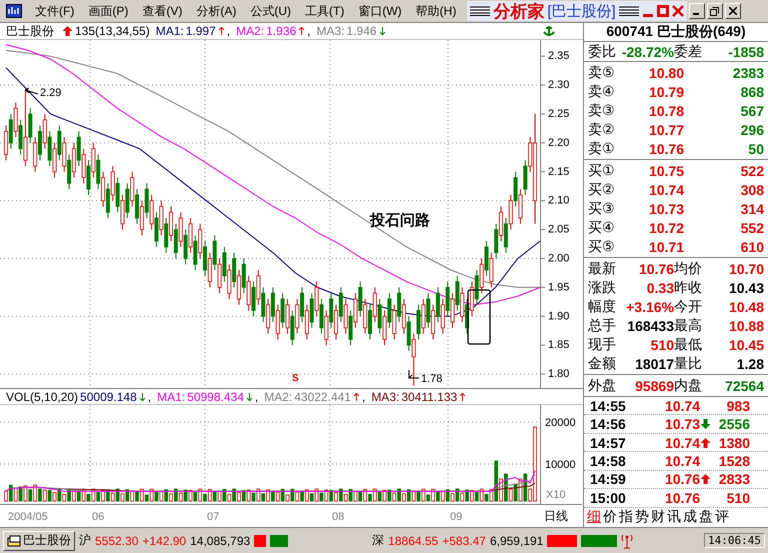 The height and width of the screenshot is (553, 768). Describe the element at coordinates (559, 316) in the screenshot. I see `axis-label: 1.90` at that location.